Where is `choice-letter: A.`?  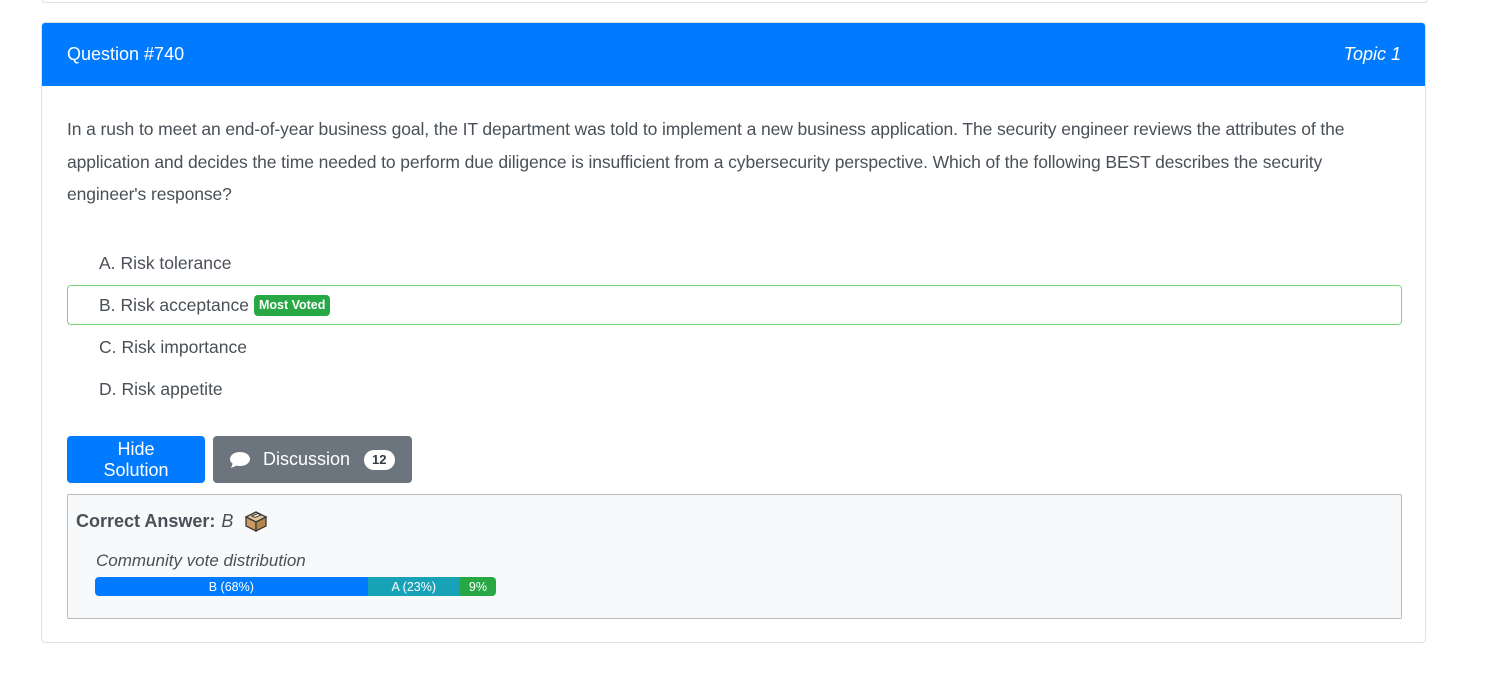
choice-letter: A. is located at coordinates (107, 262).